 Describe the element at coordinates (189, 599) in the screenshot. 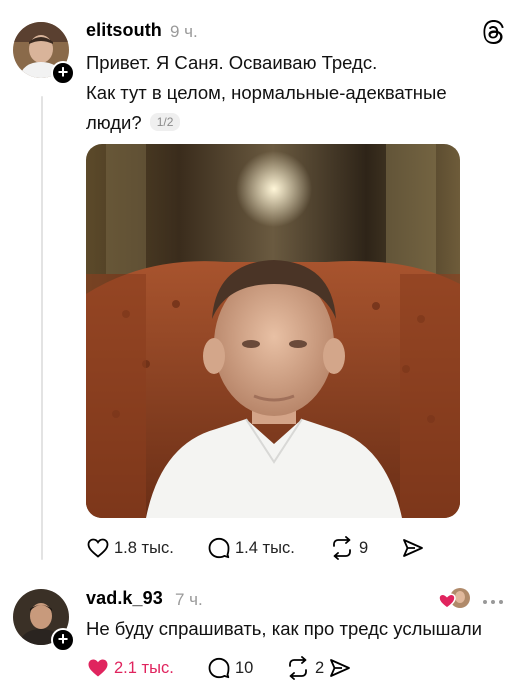

I see `reply-time: 7 ч.` at that location.